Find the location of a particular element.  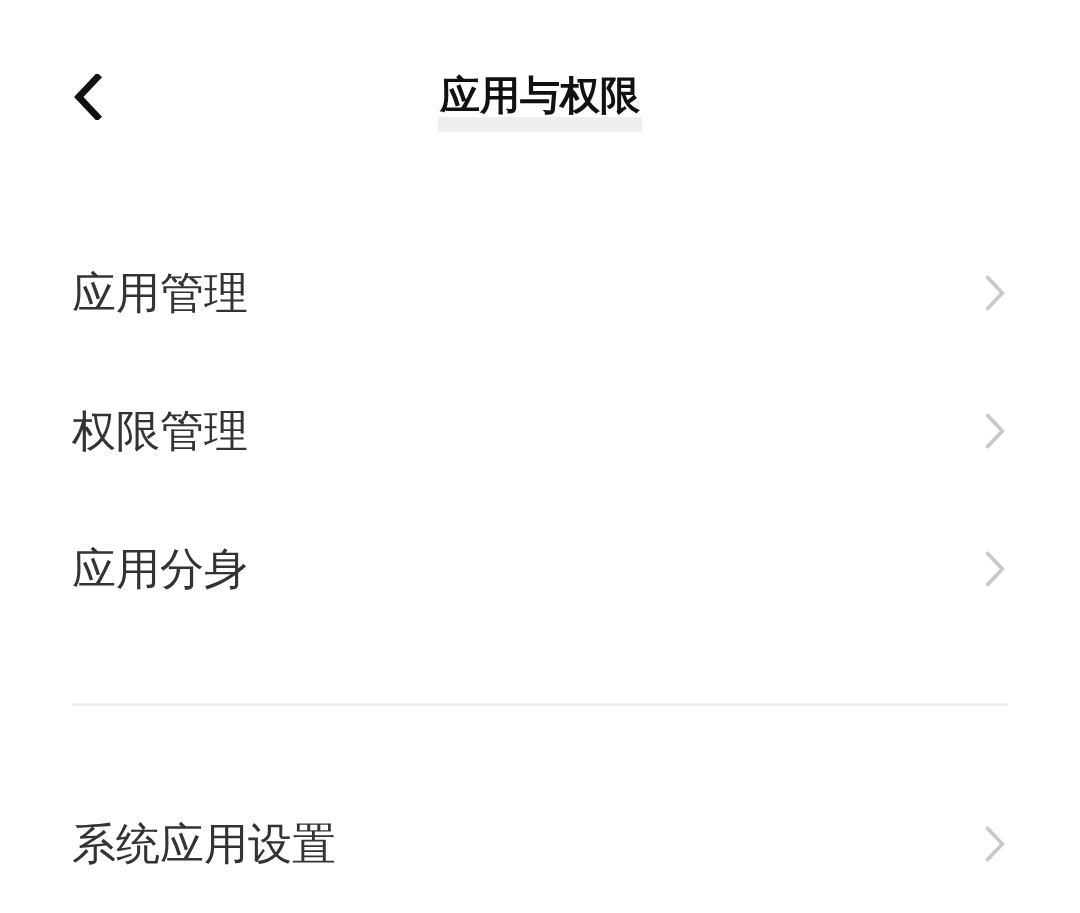

back-chevron-icon is located at coordinates (88, 97).